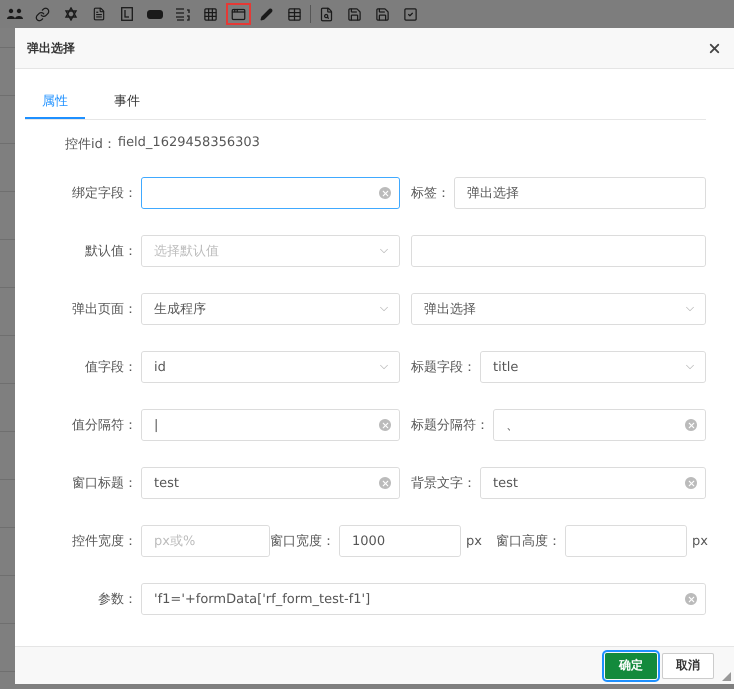 Image resolution: width=734 pixels, height=689 pixels. I want to click on input-field: 1000, so click(400, 541).